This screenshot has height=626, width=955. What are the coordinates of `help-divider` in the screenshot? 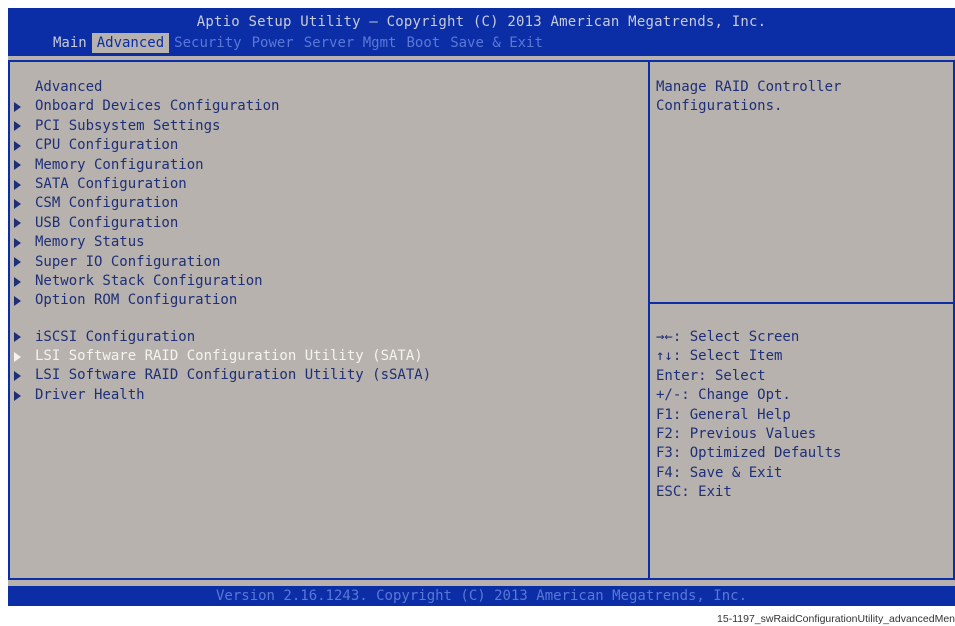 It's located at (801, 303).